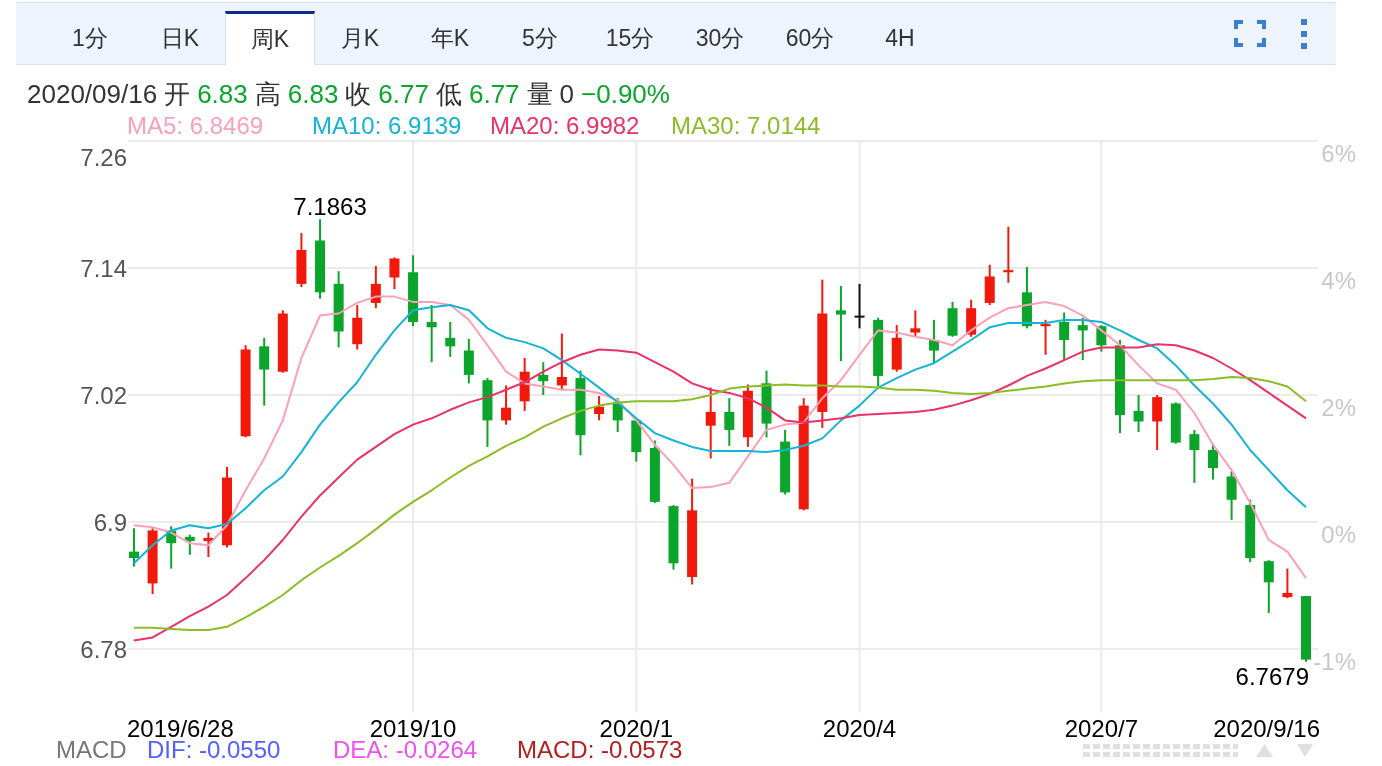 The image size is (1382, 766). I want to click on y-axis-label: 6.9, so click(110, 522).